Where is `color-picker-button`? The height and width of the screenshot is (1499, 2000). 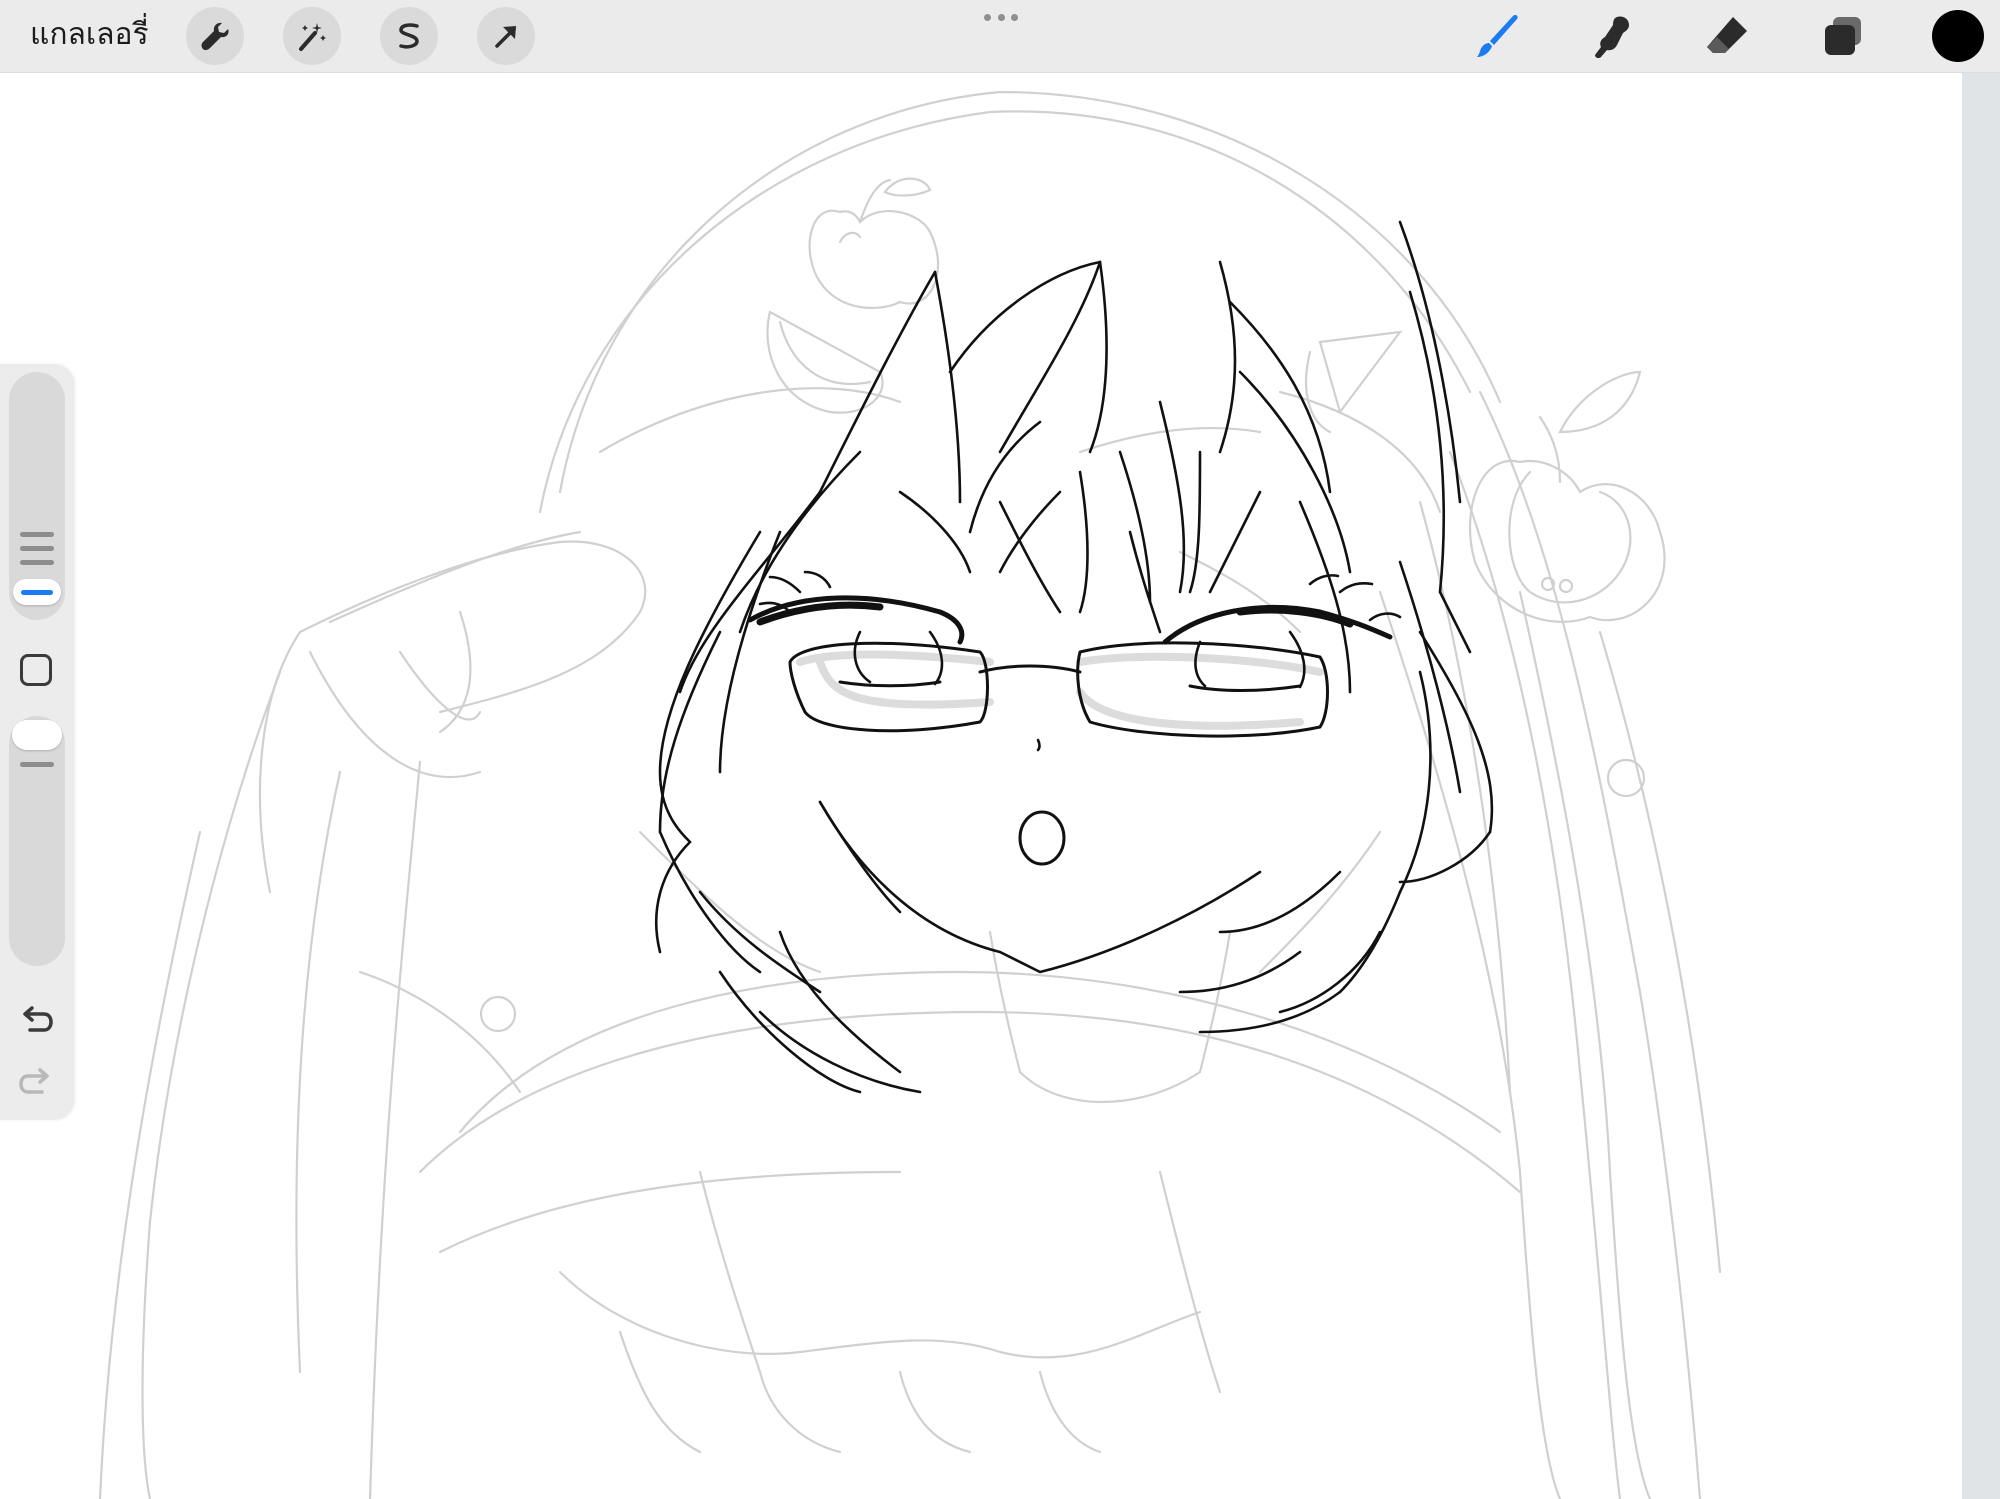 color-picker-button is located at coordinates (1958, 36).